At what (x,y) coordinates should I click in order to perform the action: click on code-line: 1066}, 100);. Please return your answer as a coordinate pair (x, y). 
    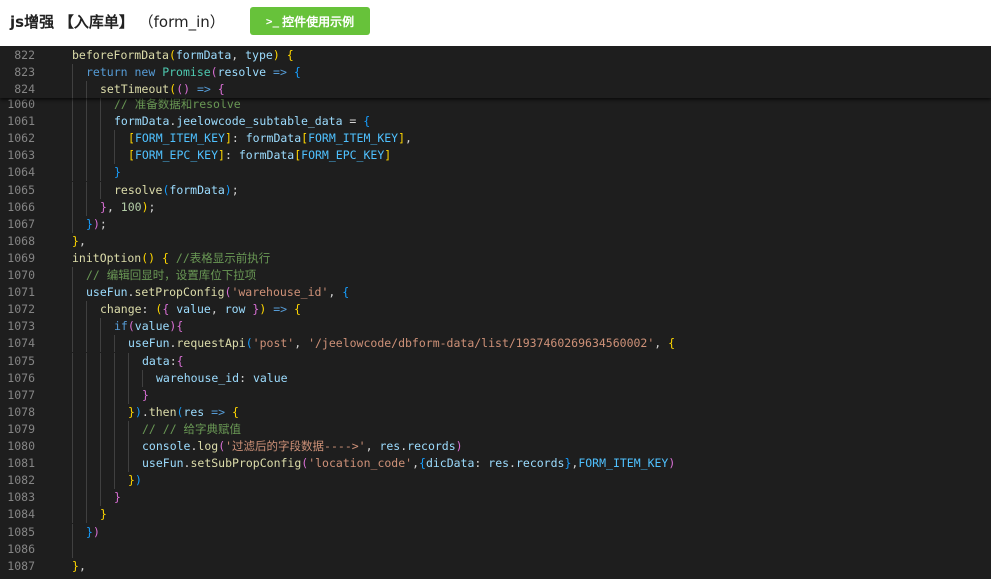
    Looking at the image, I should click on (495, 207).